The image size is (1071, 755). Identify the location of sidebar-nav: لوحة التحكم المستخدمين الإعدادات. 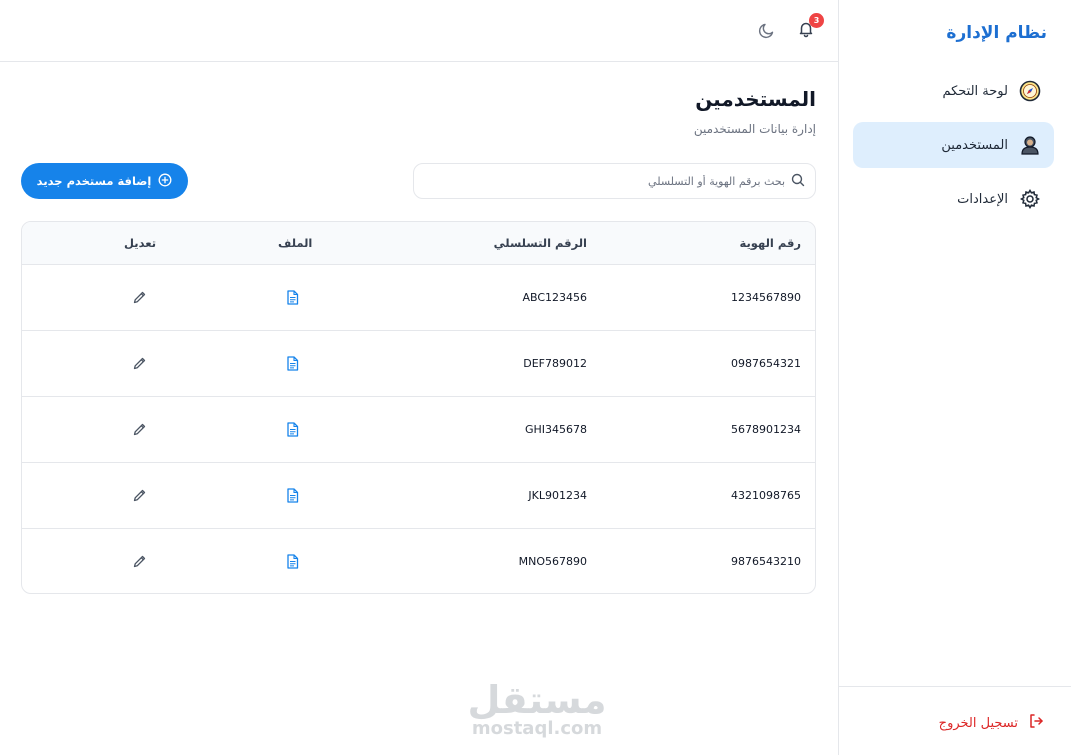
(953, 149).